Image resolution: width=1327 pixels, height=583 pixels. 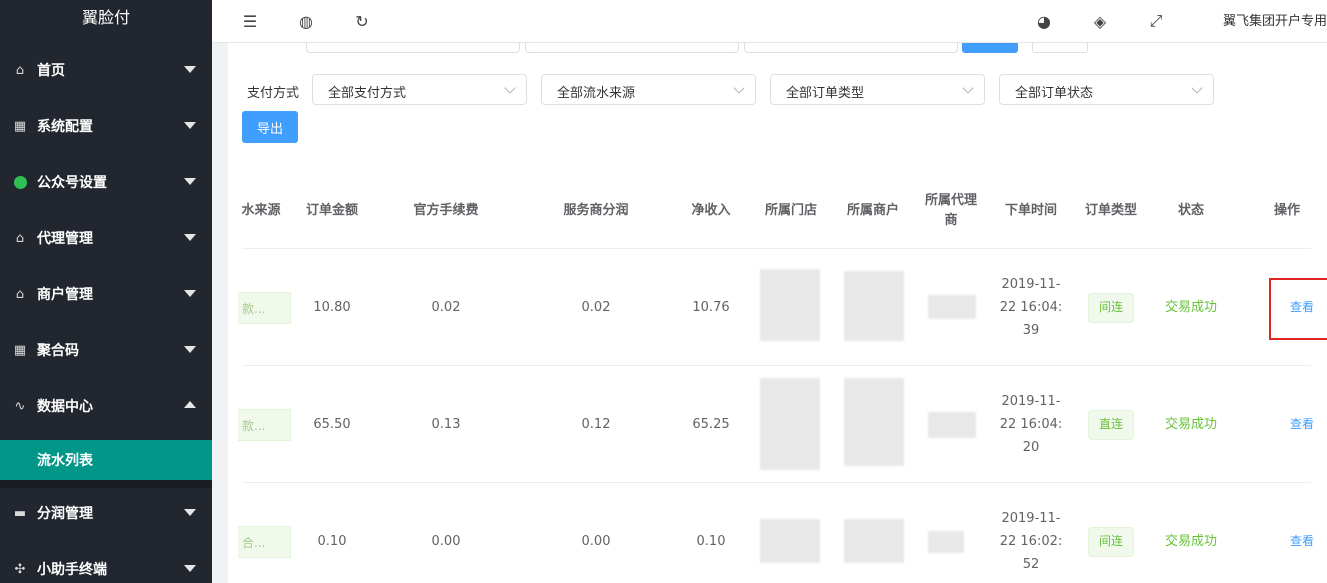 I want to click on select-order-status: 全部订单状态, so click(x=1106, y=89).